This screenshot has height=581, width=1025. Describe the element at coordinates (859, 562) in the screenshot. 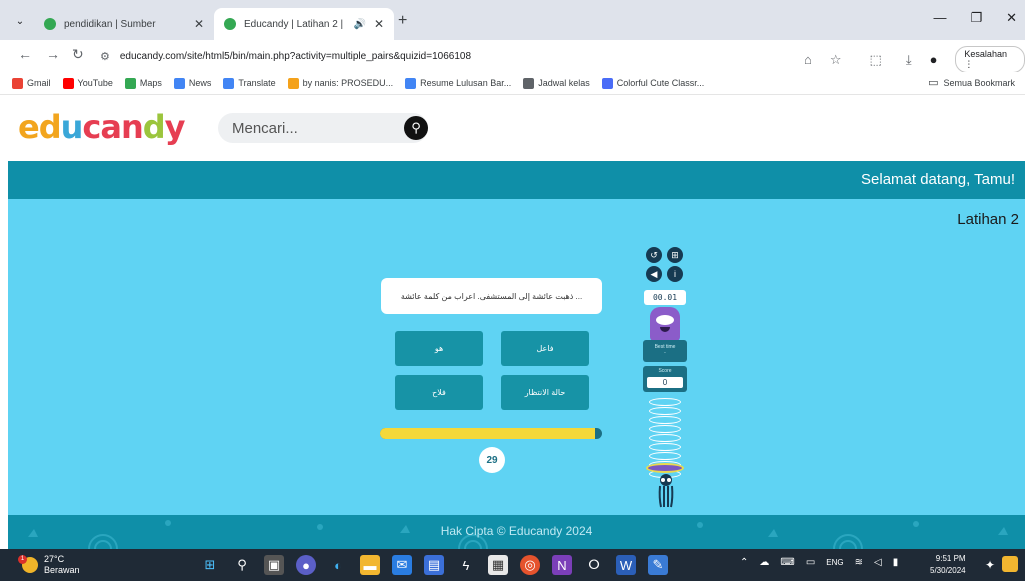

I see `wifi-icon: ≋` at that location.